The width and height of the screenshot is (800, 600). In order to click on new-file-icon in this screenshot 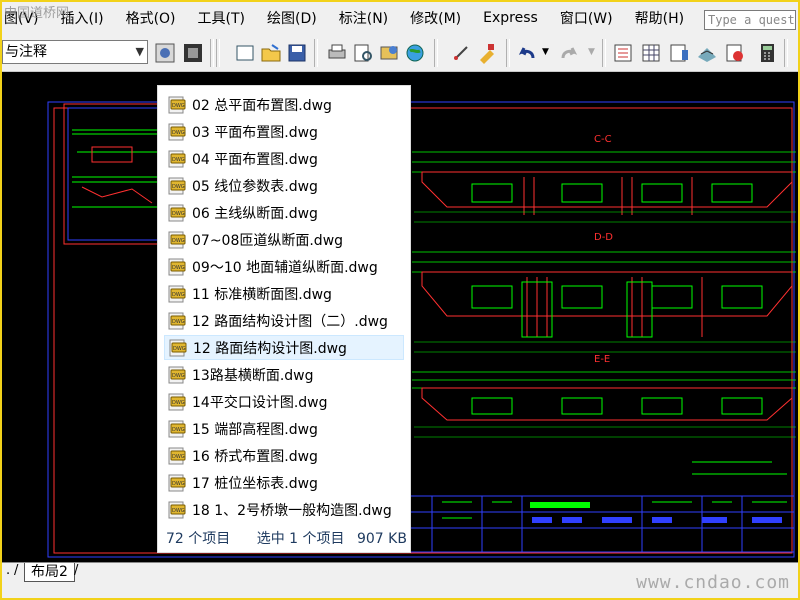, I will do `click(245, 53)`.